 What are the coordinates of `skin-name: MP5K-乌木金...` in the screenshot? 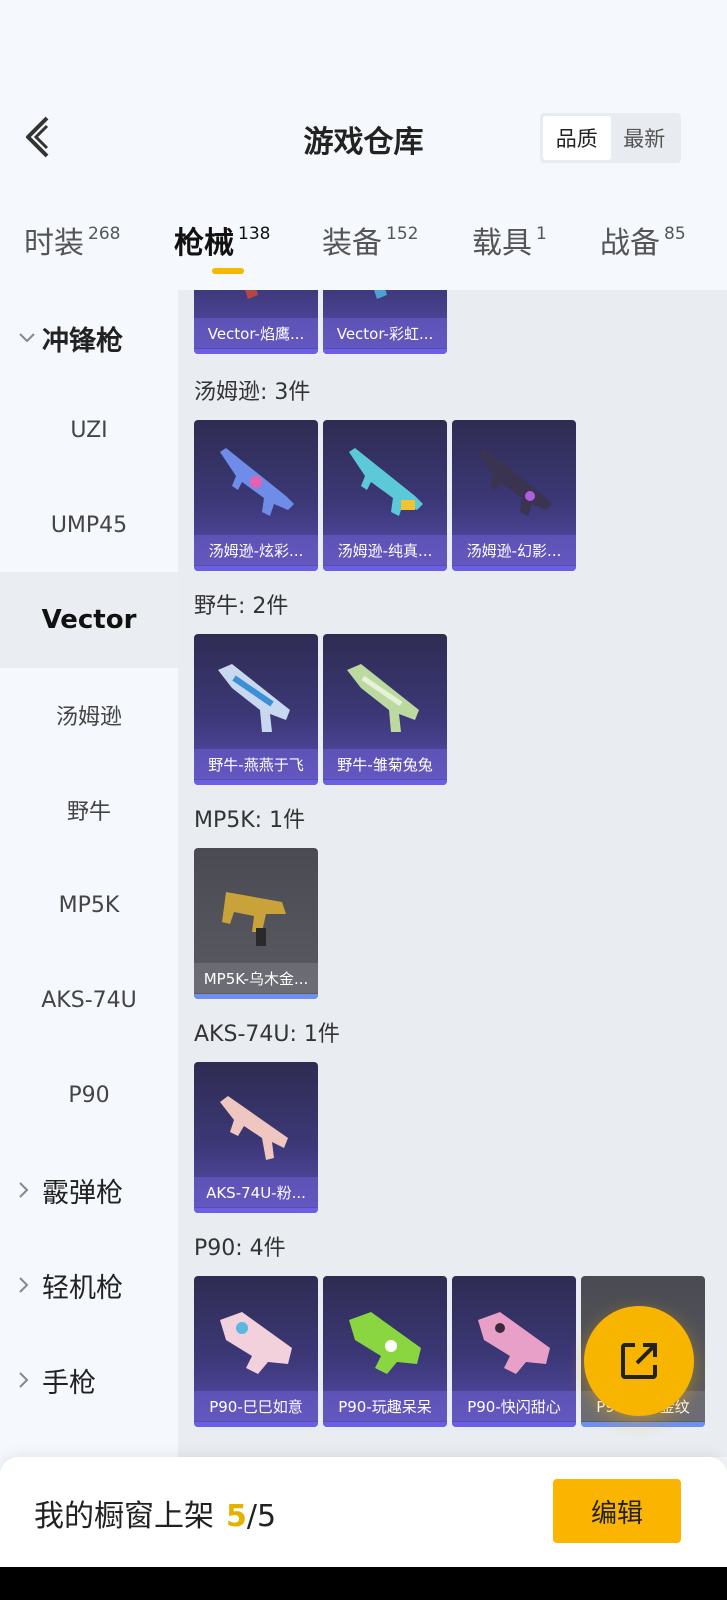 It's located at (256, 978).